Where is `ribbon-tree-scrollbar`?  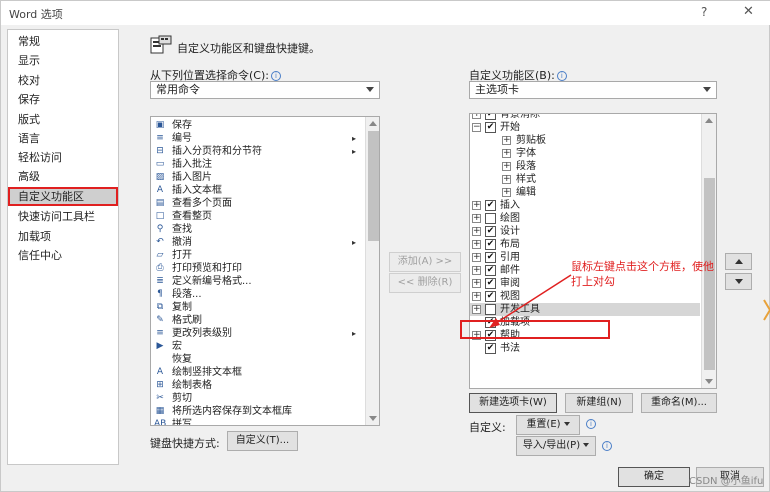 ribbon-tree-scrollbar is located at coordinates (708, 251).